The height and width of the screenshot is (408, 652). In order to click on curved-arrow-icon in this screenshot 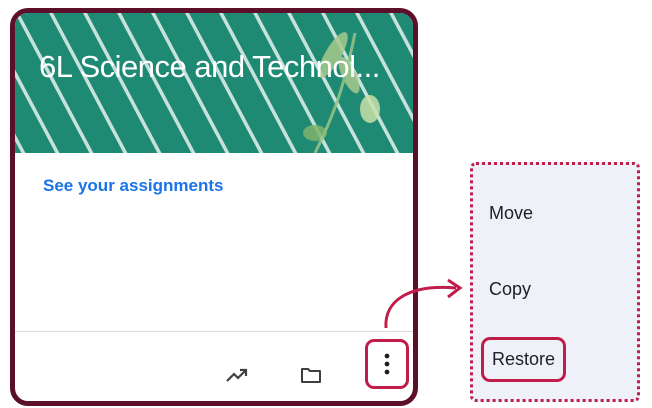, I will do `click(423, 303)`.